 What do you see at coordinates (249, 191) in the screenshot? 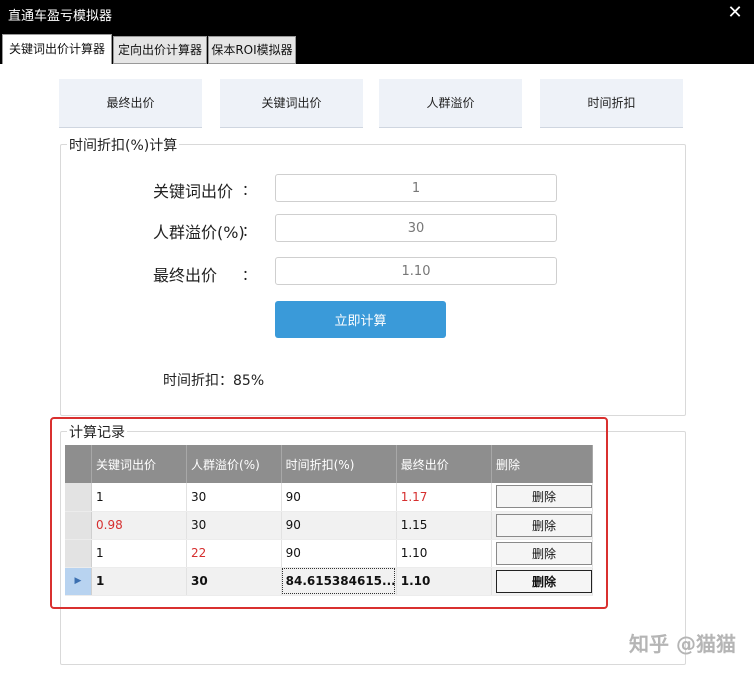
I see `keyword-bid-colon: ：` at bounding box center [249, 191].